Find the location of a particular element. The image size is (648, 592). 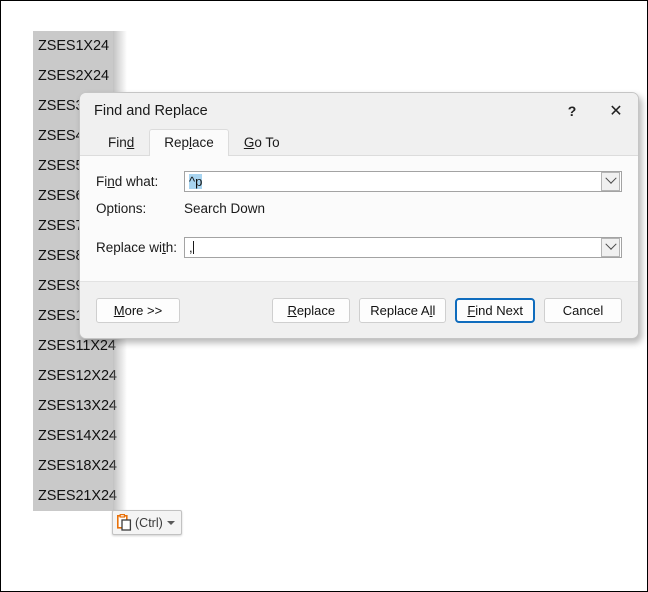

tab-find: Find is located at coordinates (121, 142).